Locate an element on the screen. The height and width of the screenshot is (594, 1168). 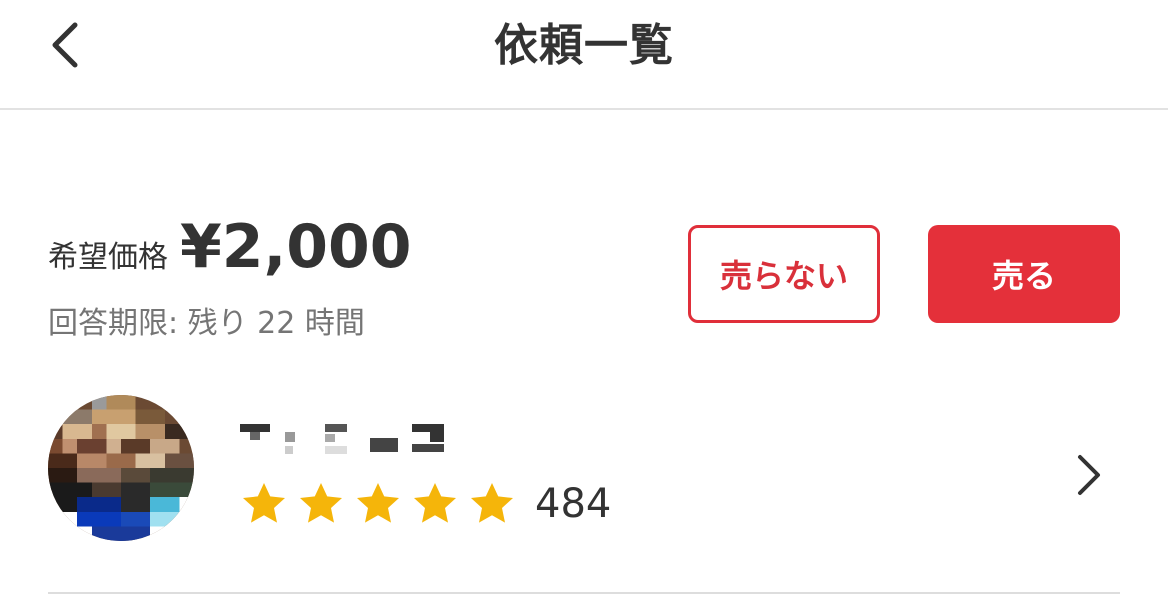
deadline-text: 回答期限: 残り 22 時間 is located at coordinates (206, 323).